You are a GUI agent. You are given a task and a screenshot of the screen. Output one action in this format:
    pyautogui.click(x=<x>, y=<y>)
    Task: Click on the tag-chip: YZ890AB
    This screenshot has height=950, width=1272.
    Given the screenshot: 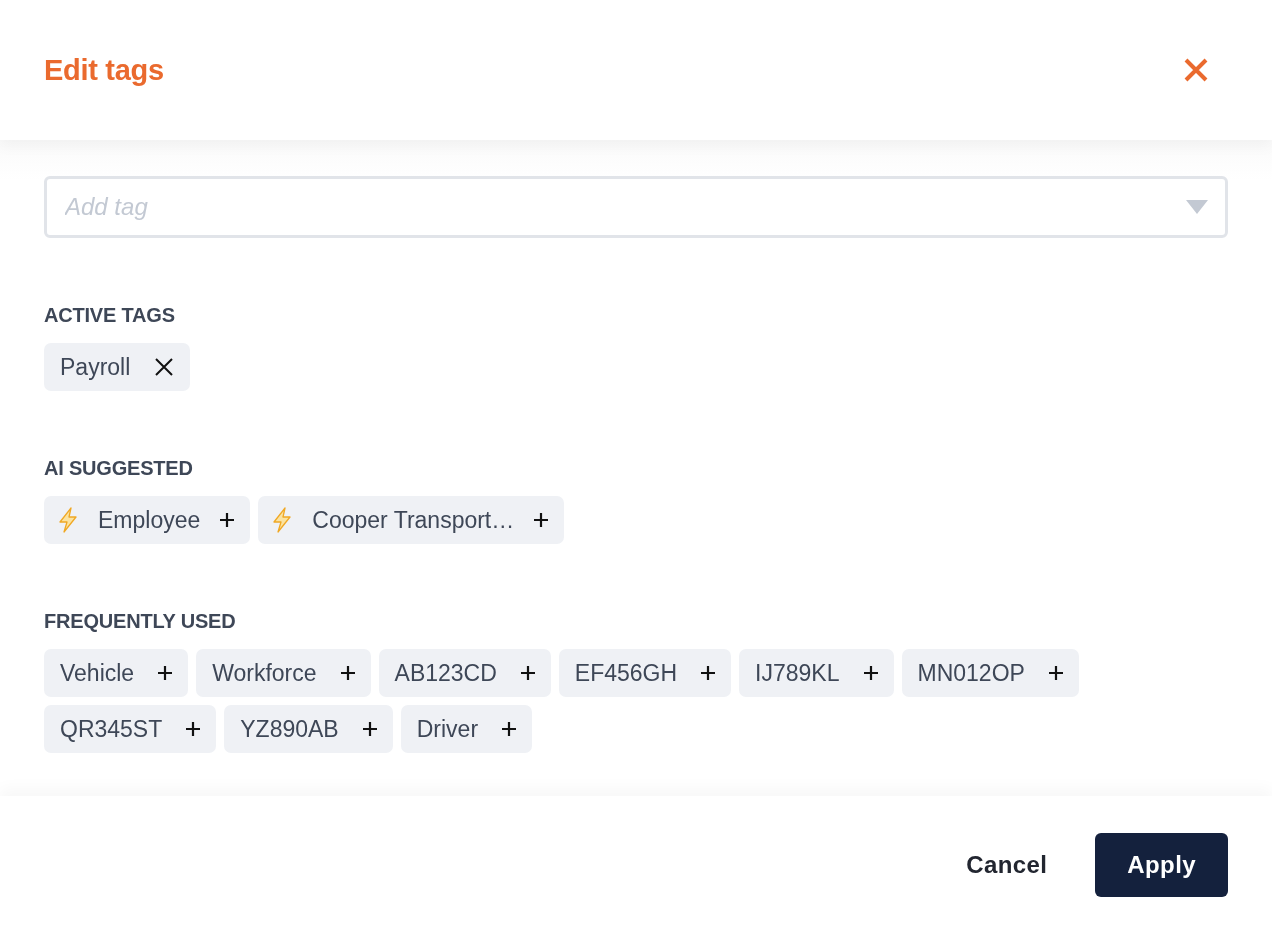 What is the action you would take?
    pyautogui.click(x=308, y=729)
    